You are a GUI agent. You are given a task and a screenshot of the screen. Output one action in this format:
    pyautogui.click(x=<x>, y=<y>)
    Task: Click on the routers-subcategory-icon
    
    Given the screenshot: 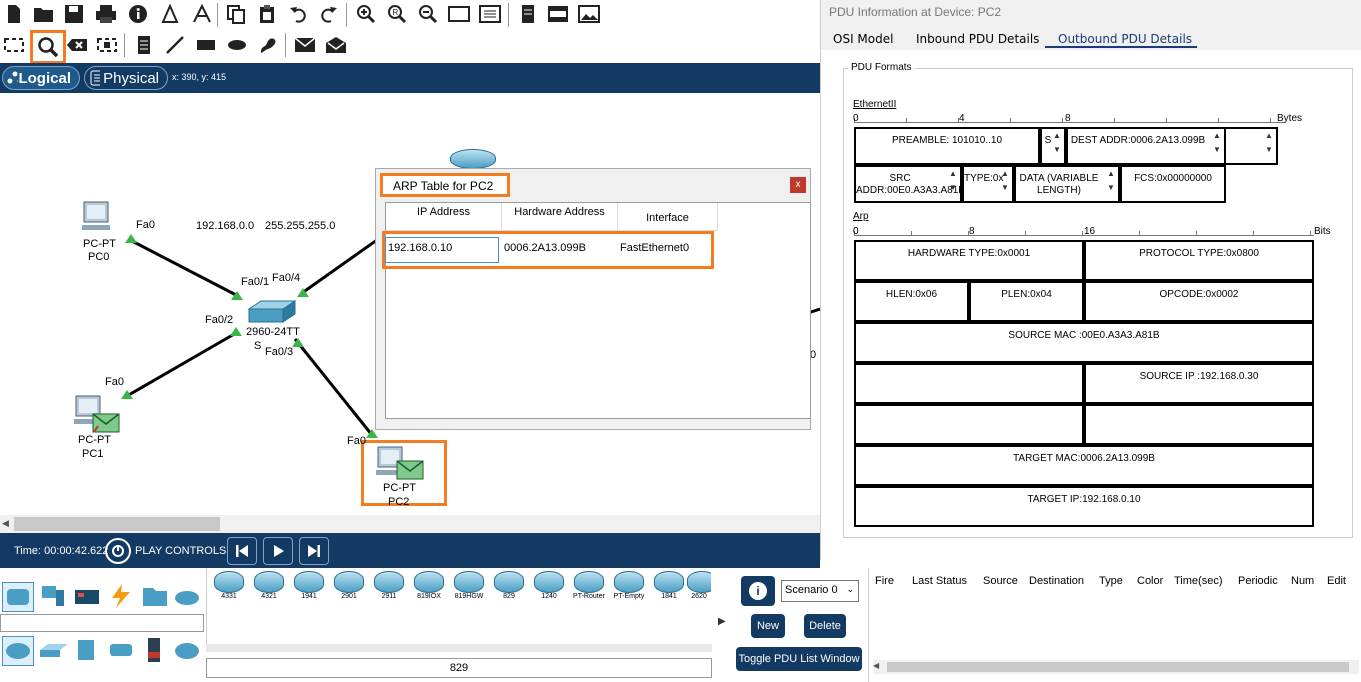 What is the action you would take?
    pyautogui.click(x=18, y=651)
    